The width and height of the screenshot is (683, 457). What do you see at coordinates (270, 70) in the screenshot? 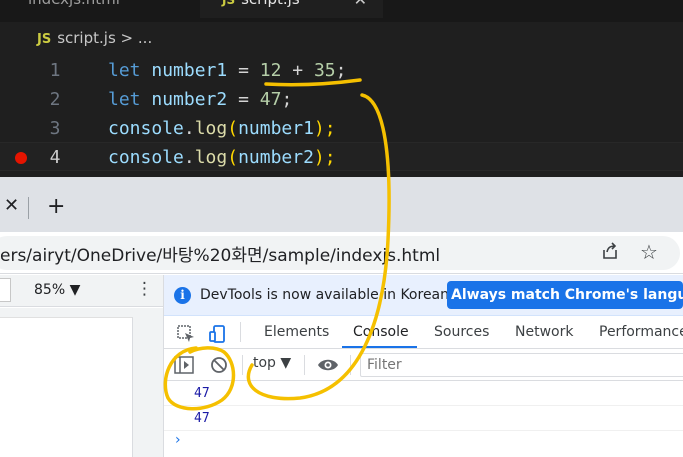
I see `code-token: 12` at bounding box center [270, 70].